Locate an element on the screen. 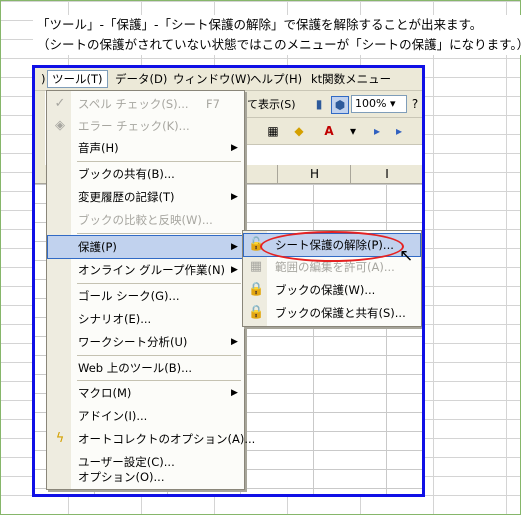 This screenshot has width=521, height=515. formatting-toolbar: ▦ ◆ A ▾ ▸ ▸ is located at coordinates (333, 131).